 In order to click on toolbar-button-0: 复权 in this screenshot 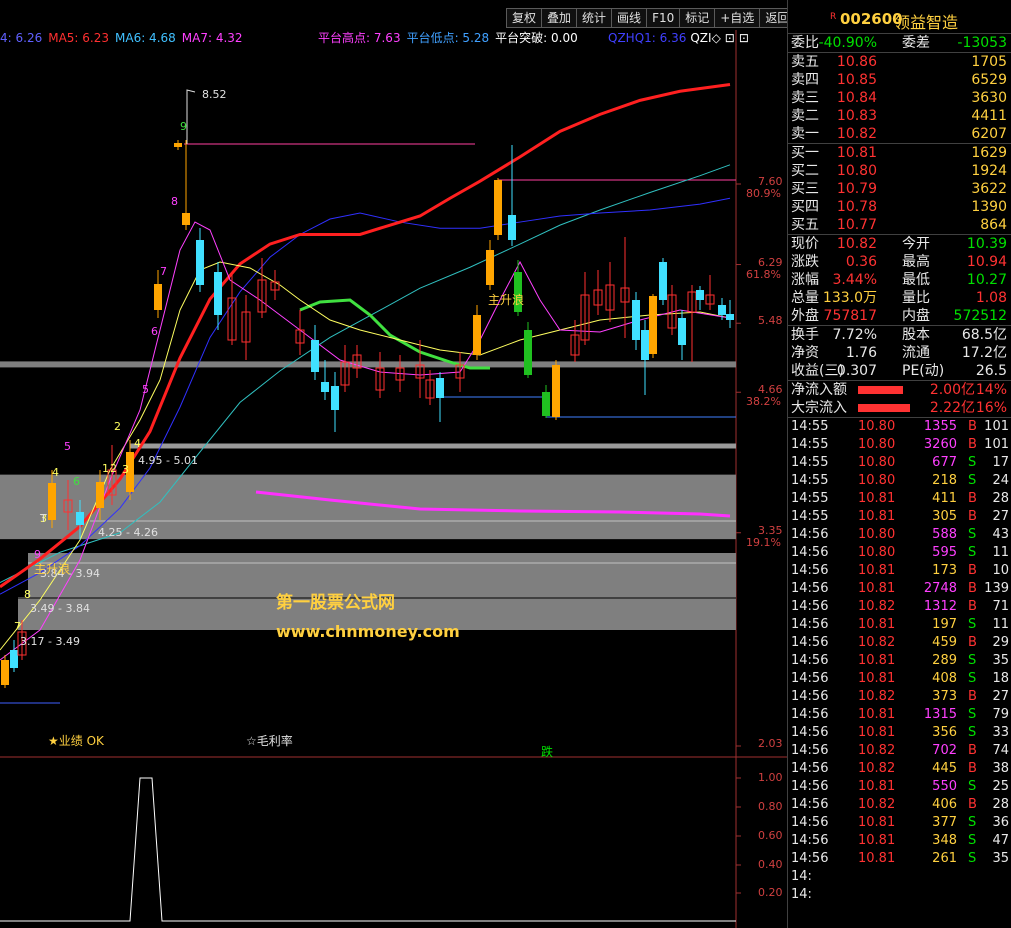, I will do `click(524, 18)`.